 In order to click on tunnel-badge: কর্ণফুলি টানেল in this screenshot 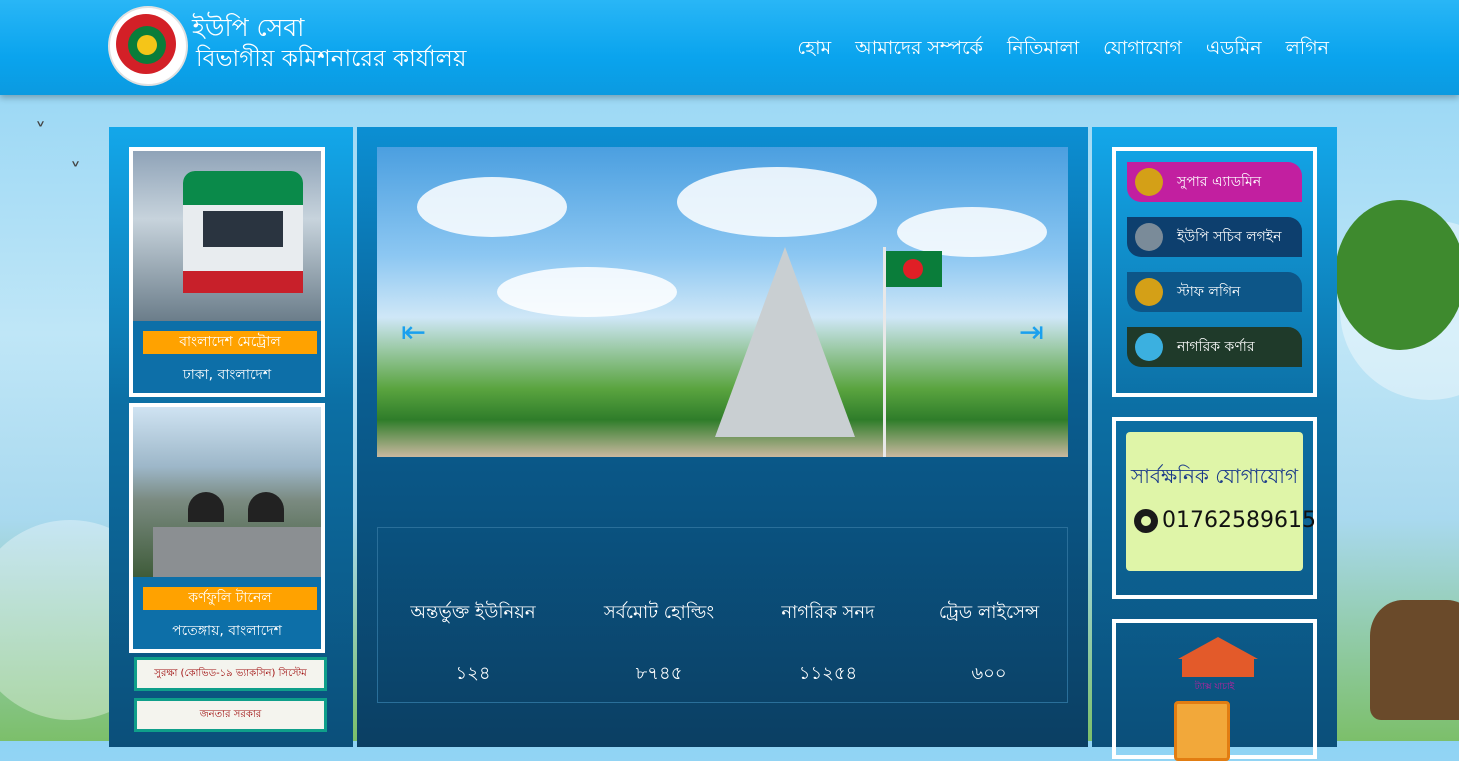, I will do `click(230, 598)`.